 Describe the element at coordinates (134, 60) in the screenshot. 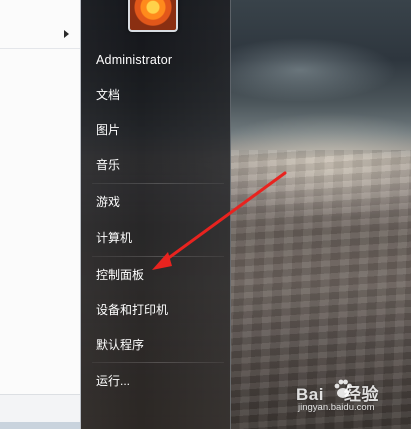

I see `menu-item-user: Administrator` at that location.